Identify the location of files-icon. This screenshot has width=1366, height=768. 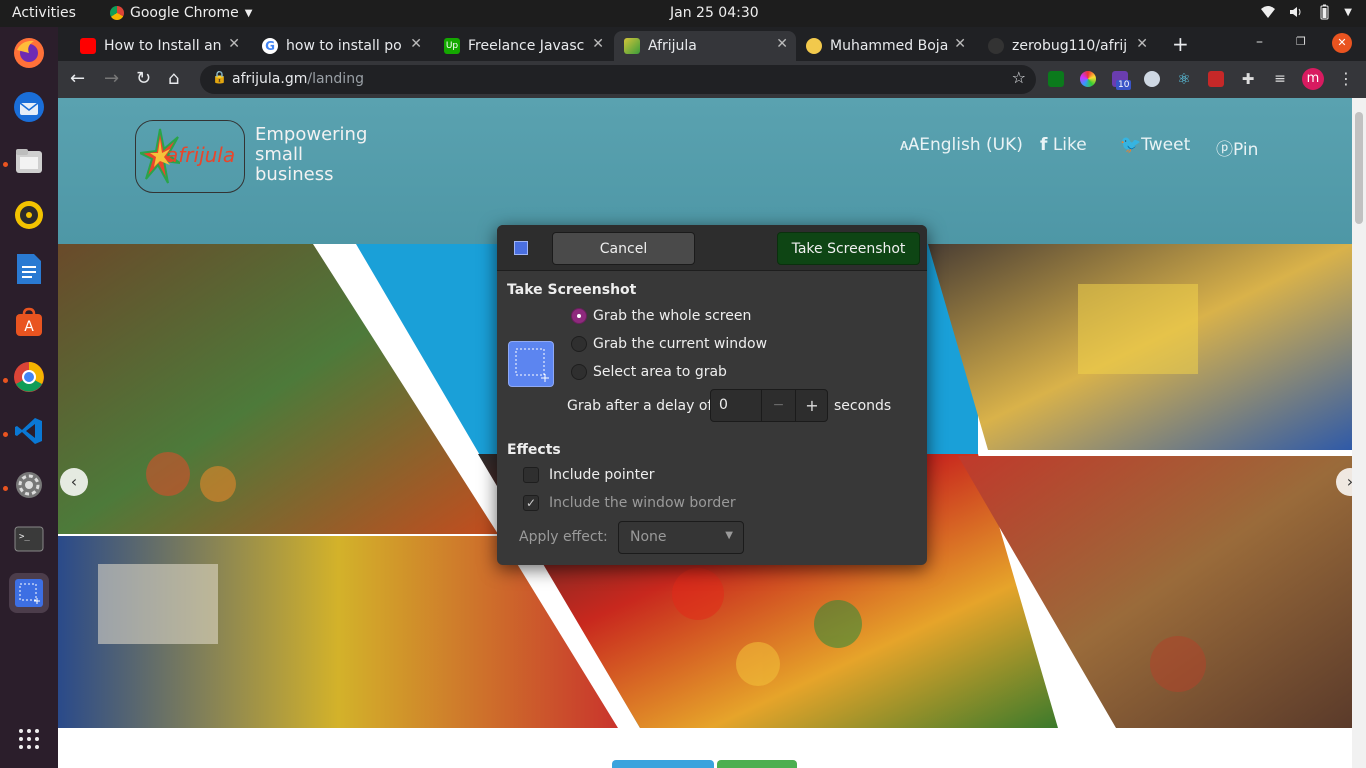
(29, 161).